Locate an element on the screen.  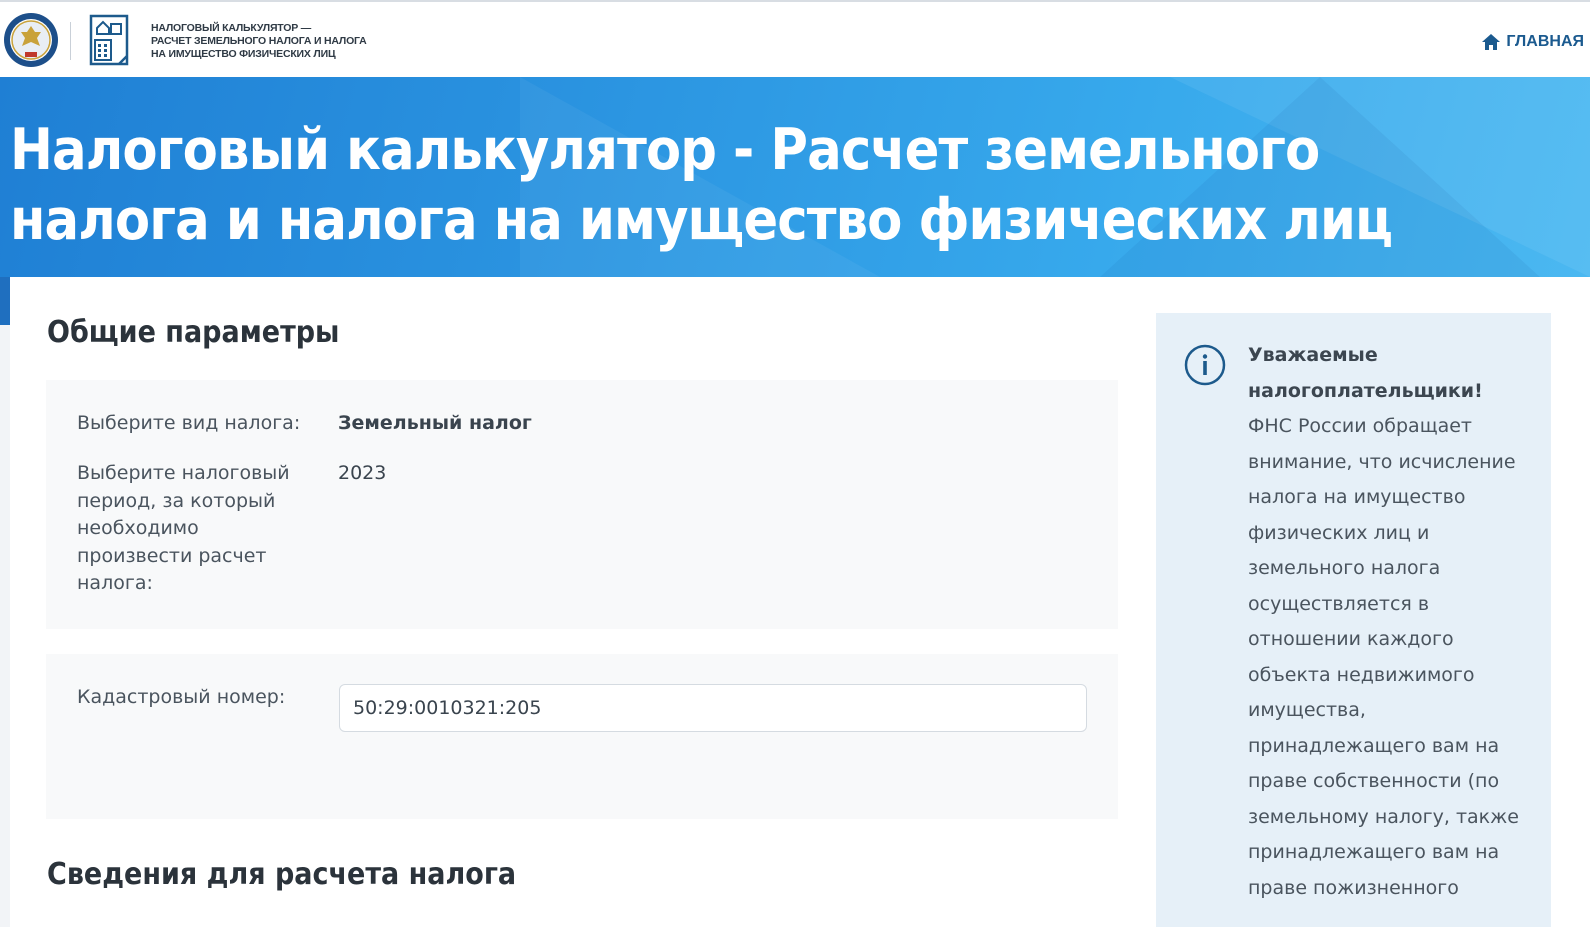
fns-emblem-icon is located at coordinates (31, 40).